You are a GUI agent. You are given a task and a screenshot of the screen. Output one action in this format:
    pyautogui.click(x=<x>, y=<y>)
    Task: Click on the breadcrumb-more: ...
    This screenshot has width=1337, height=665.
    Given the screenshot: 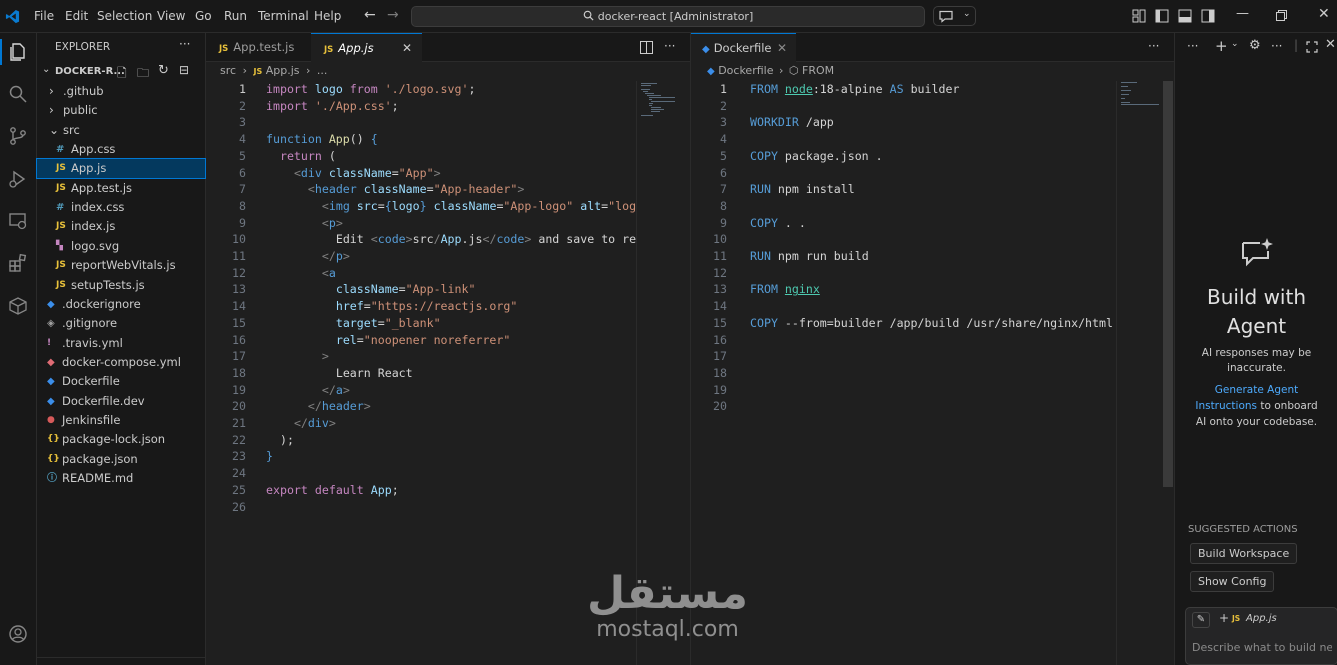 What is the action you would take?
    pyautogui.click(x=322, y=70)
    